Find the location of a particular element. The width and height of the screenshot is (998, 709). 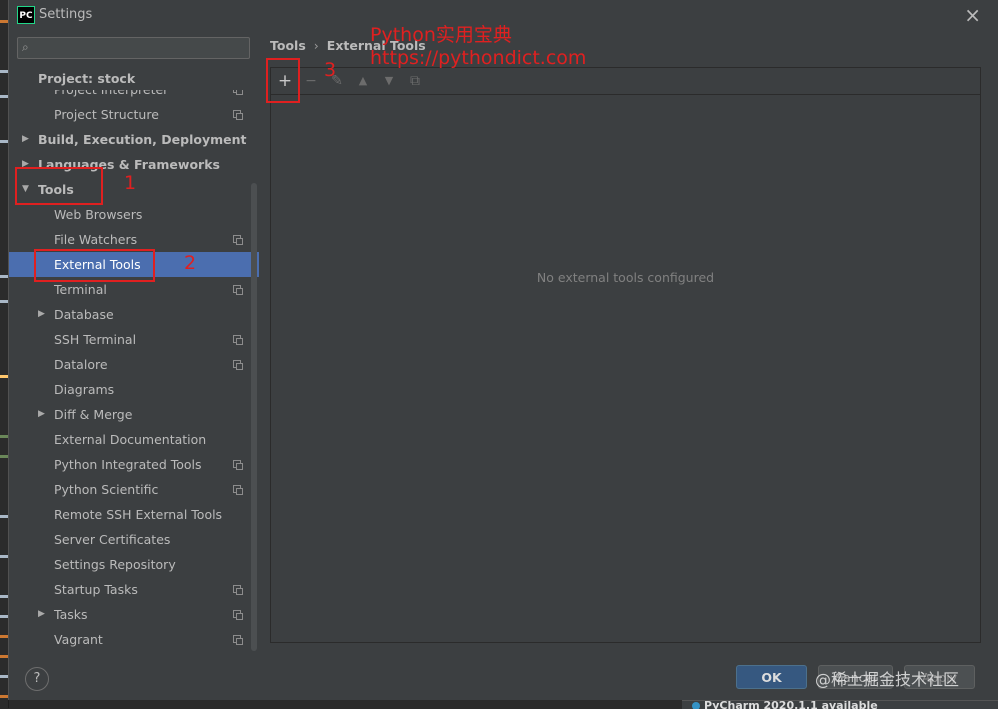

remove-tool-button: − is located at coordinates (311, 81).